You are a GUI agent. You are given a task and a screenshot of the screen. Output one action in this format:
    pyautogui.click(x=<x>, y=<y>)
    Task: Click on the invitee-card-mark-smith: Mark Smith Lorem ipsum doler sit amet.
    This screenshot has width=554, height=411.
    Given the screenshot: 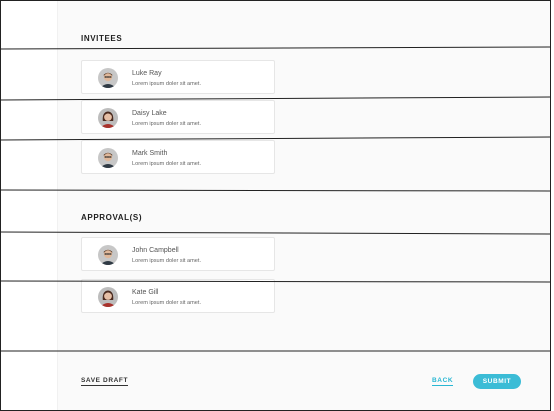 What is the action you would take?
    pyautogui.click(x=178, y=157)
    